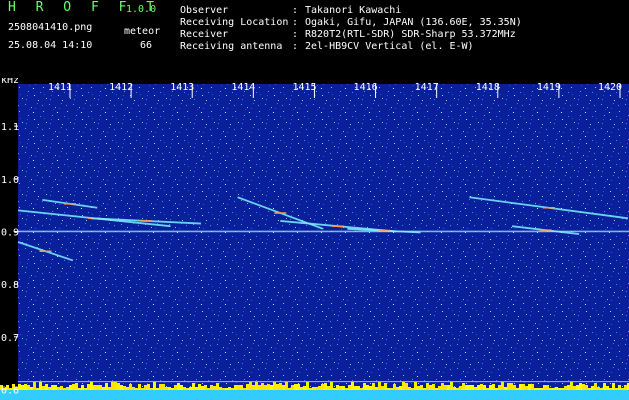 This screenshot has height=400, width=629. What do you see at coordinates (204, 10) in the screenshot?
I see `info-key-observer: Observer` at bounding box center [204, 10].